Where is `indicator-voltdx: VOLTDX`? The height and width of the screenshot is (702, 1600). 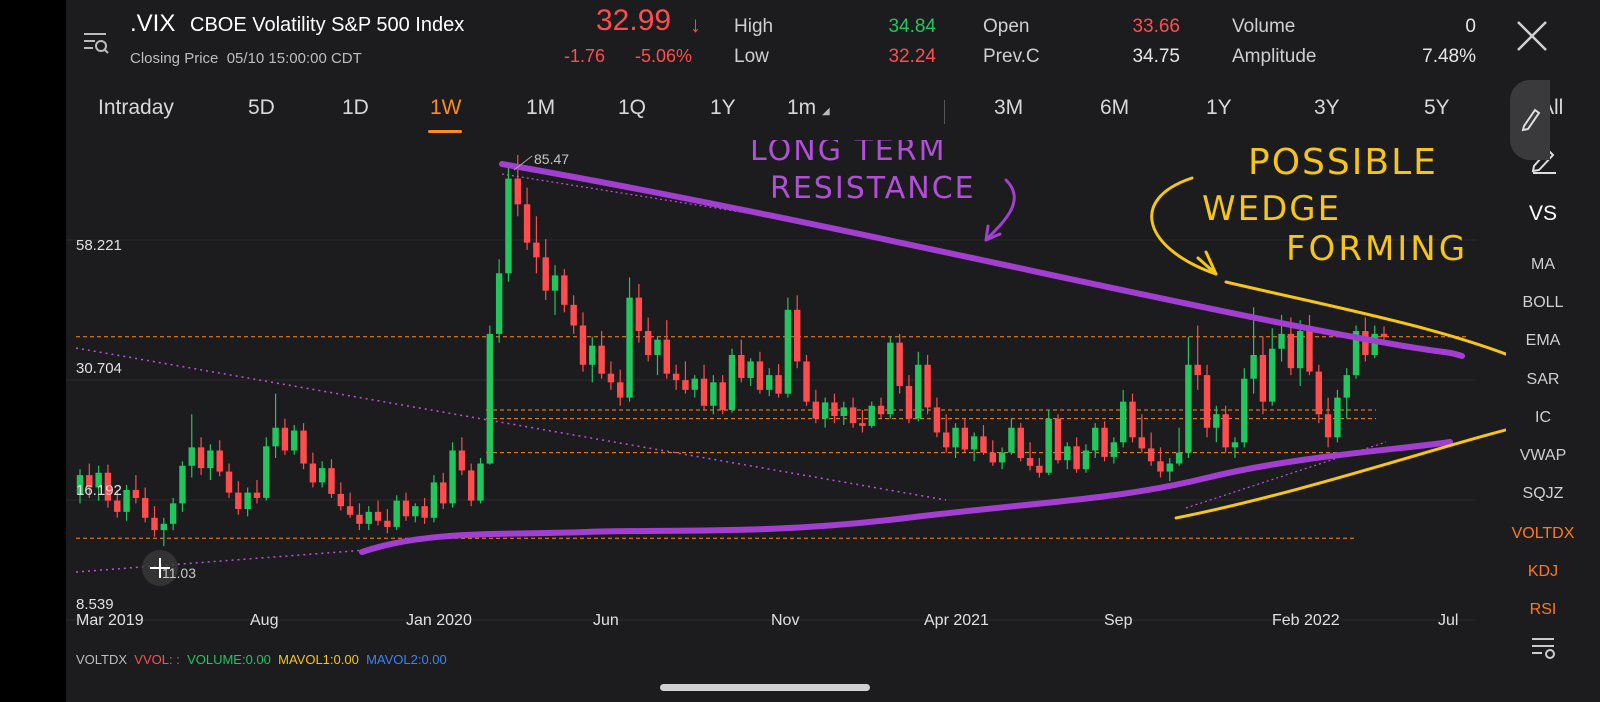
indicator-voltdx: VOLTDX is located at coordinates (1543, 534).